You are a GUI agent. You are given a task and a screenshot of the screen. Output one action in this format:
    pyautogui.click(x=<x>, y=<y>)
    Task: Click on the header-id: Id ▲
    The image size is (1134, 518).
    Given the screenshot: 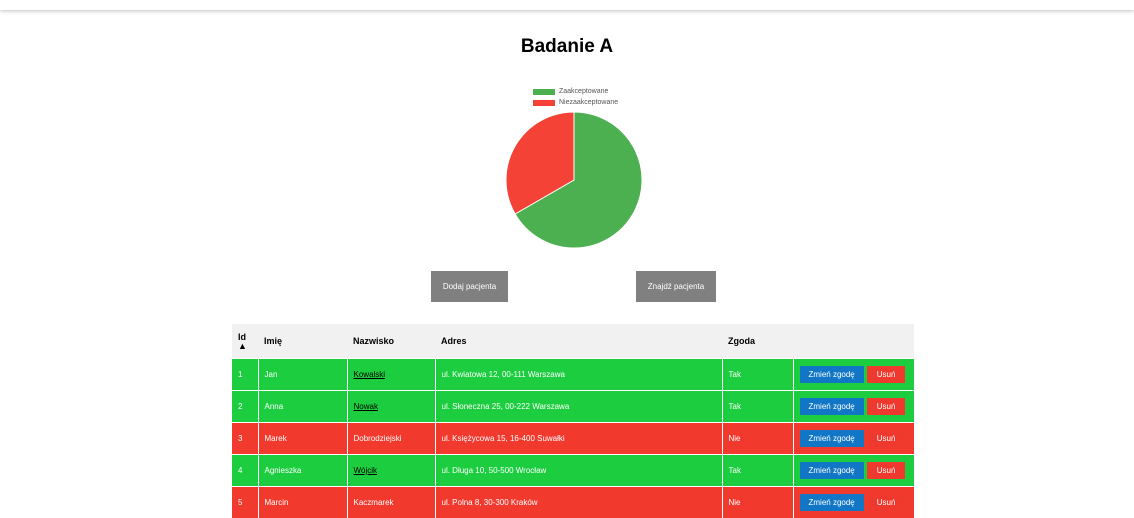 What is the action you would take?
    pyautogui.click(x=245, y=341)
    